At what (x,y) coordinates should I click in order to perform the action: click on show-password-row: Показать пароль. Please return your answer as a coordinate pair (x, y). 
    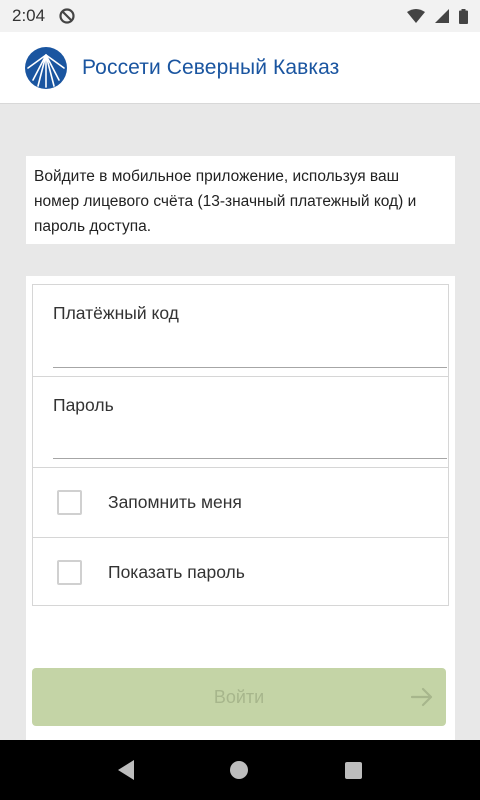
    Looking at the image, I should click on (240, 572).